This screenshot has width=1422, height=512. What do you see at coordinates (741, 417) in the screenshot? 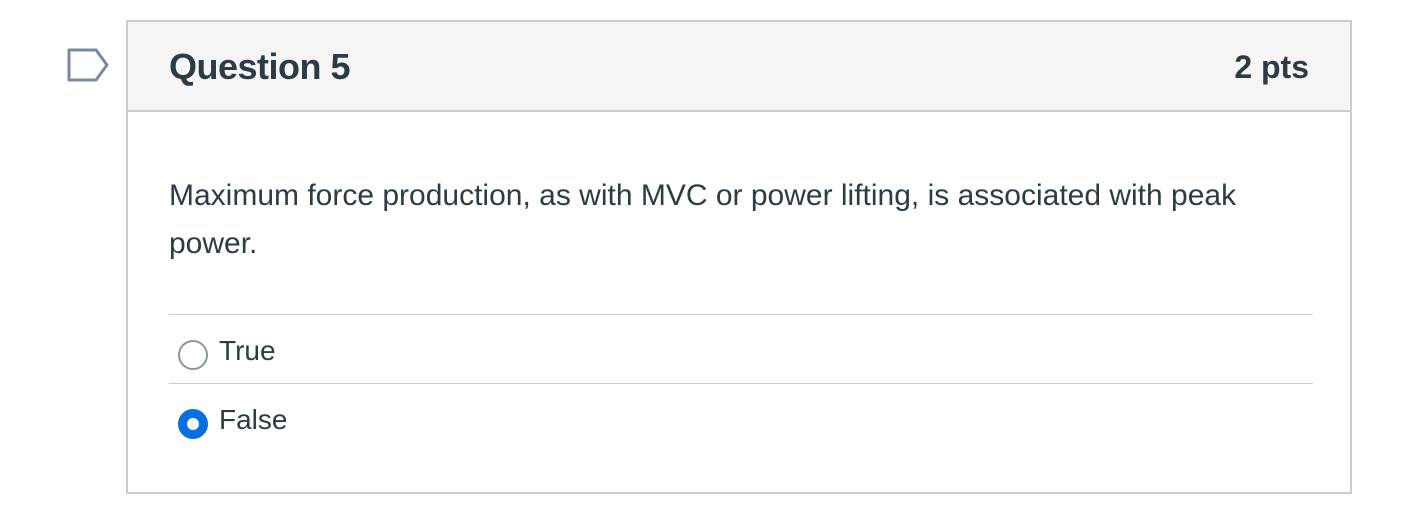
I see `answer-option-false: False` at bounding box center [741, 417].